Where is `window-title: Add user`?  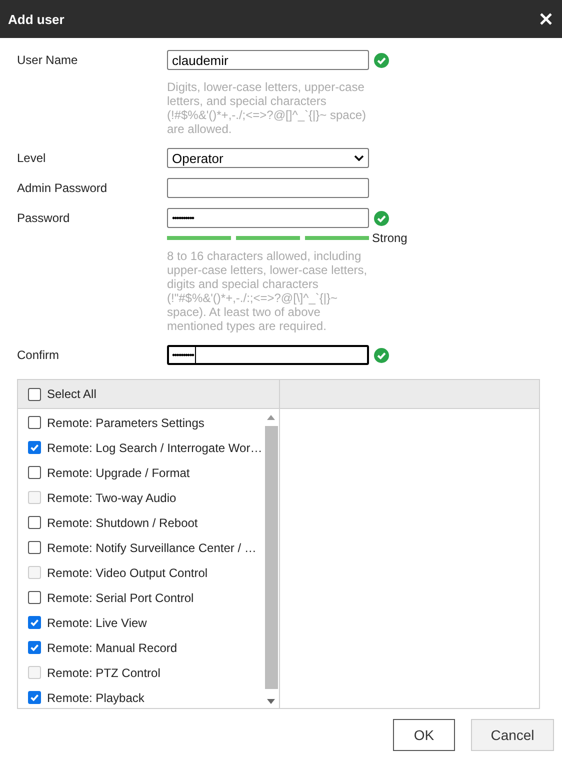 window-title: Add user is located at coordinates (36, 19).